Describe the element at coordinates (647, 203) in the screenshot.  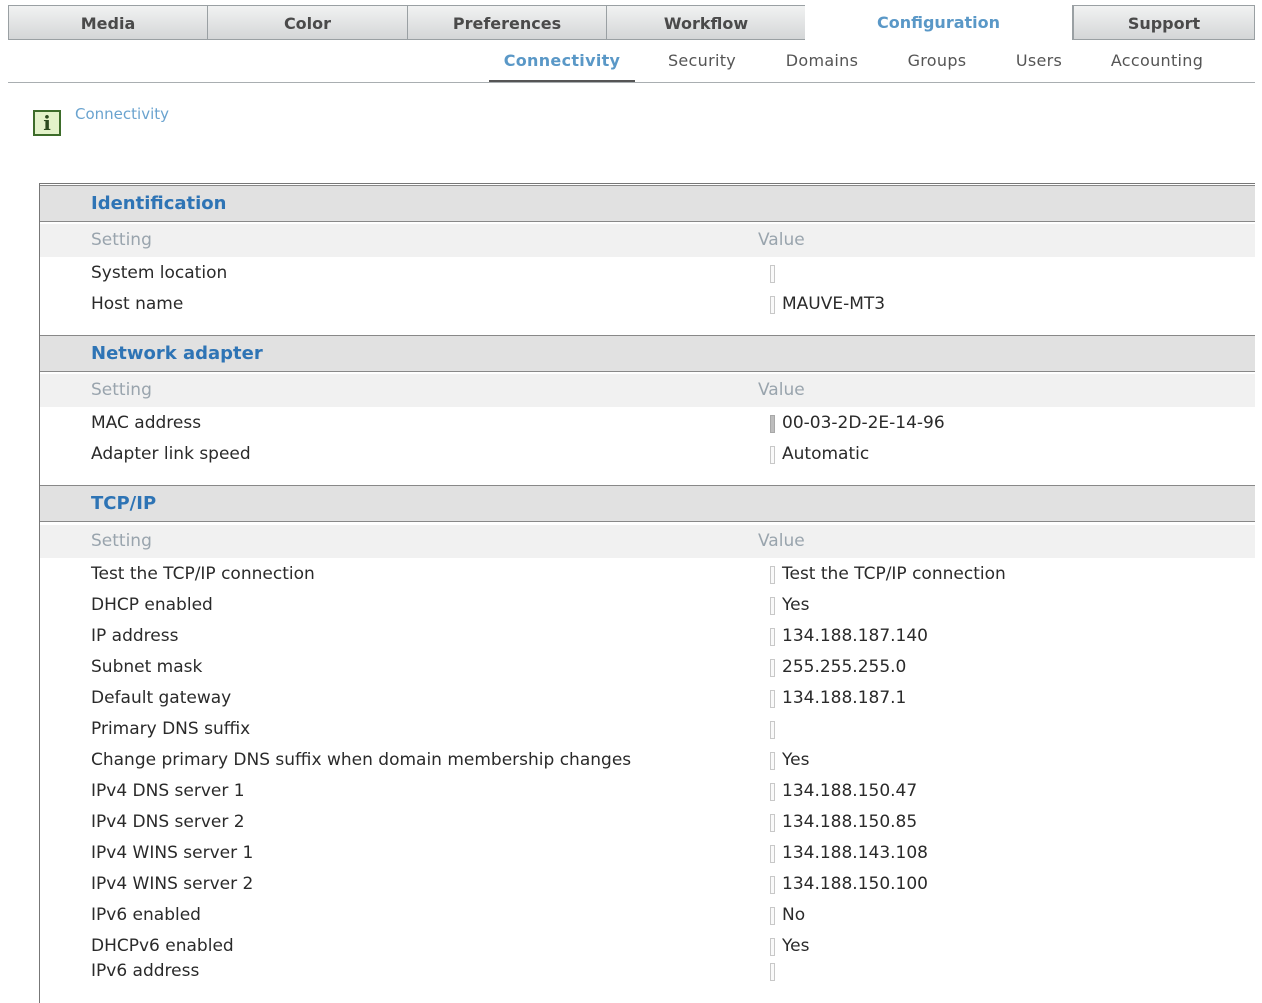
I see `section-header-identification: Identification` at that location.